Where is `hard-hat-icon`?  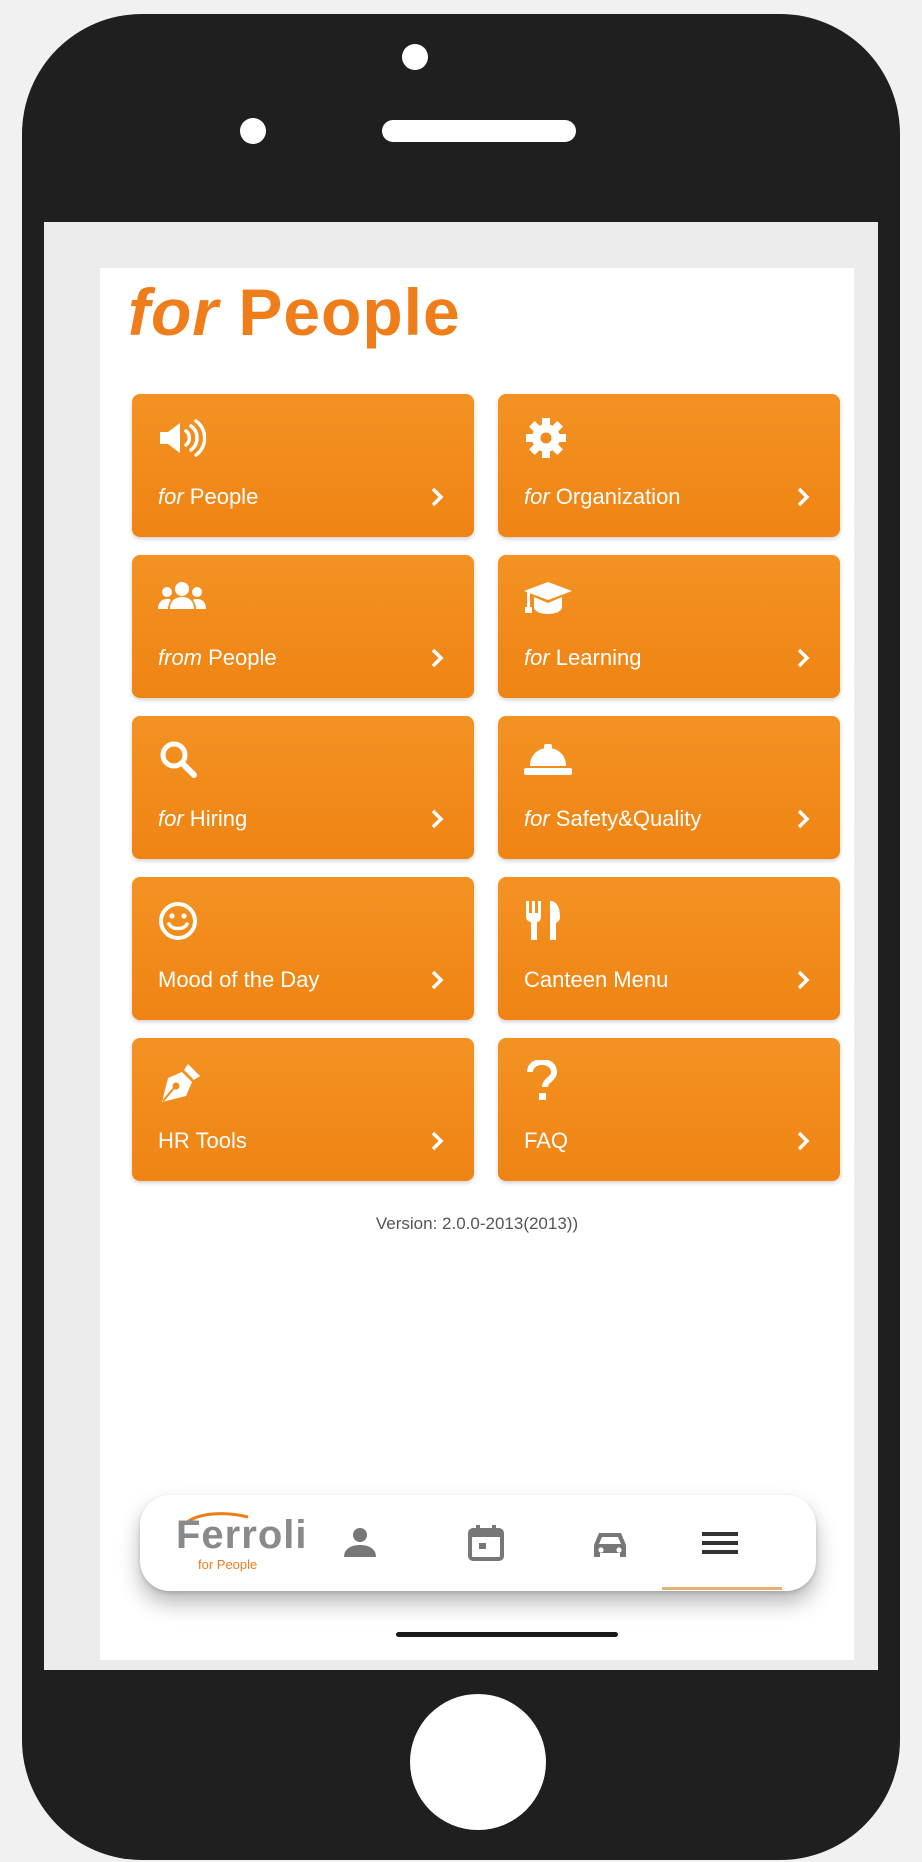
hard-hat-icon is located at coordinates (548, 760).